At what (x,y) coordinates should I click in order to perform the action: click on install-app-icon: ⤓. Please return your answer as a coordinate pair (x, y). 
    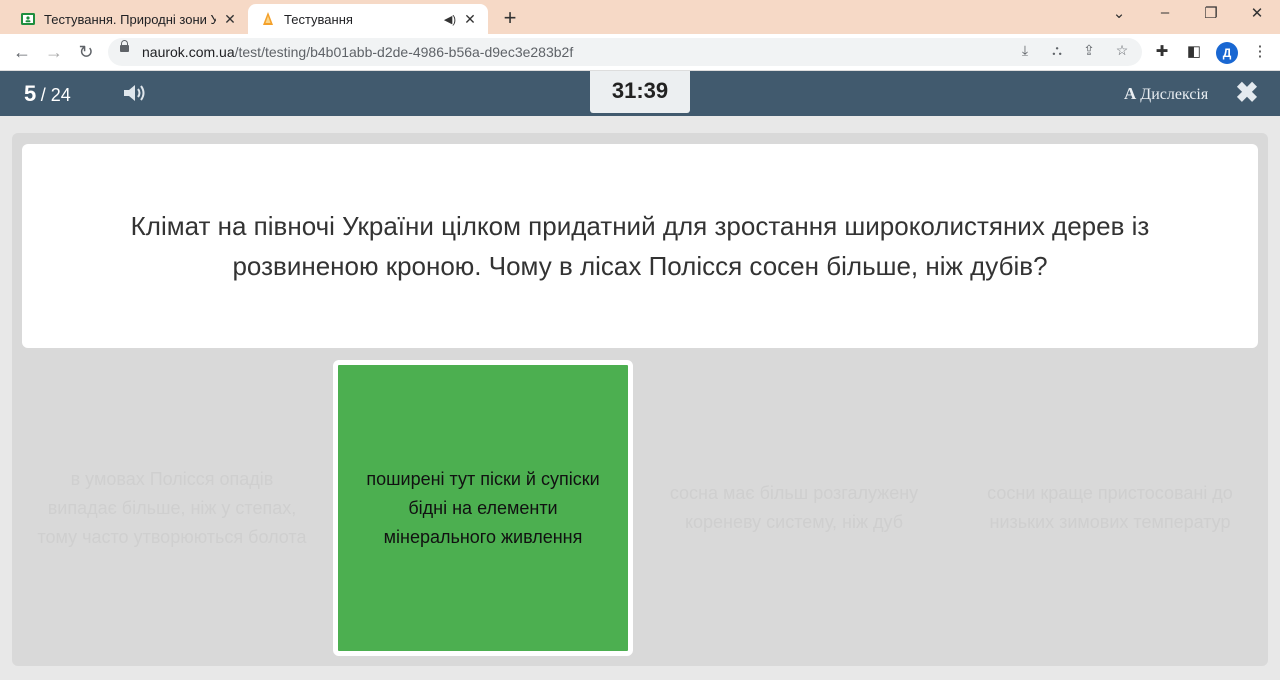
    Looking at the image, I should click on (1025, 50).